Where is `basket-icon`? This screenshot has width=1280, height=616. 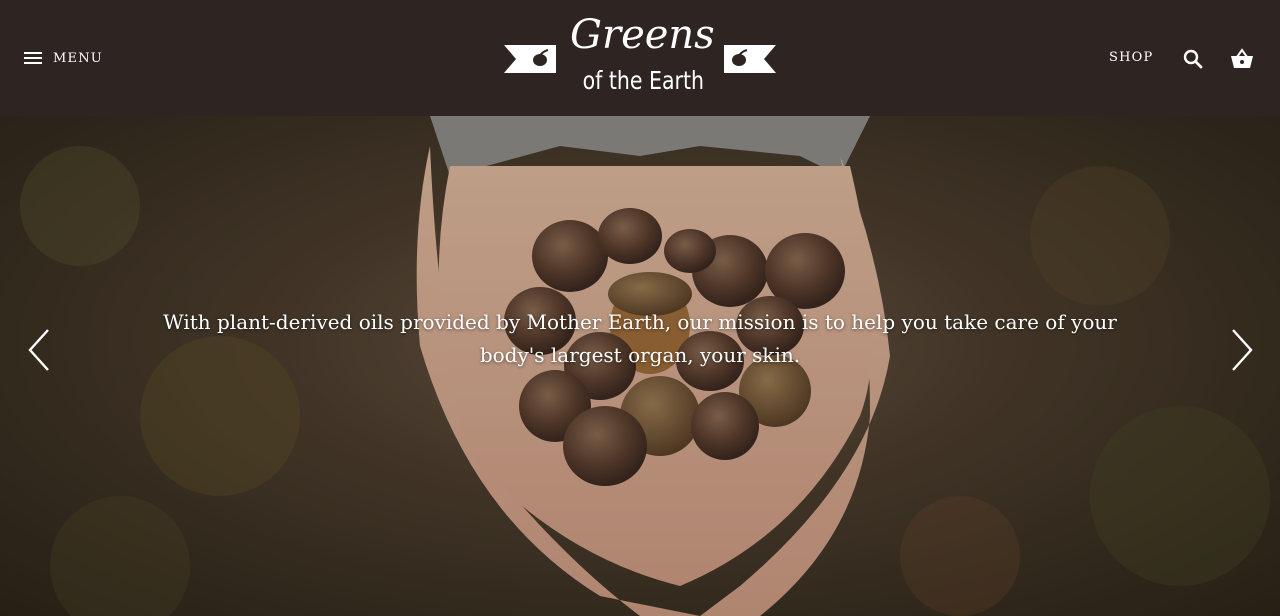
basket-icon is located at coordinates (1242, 61).